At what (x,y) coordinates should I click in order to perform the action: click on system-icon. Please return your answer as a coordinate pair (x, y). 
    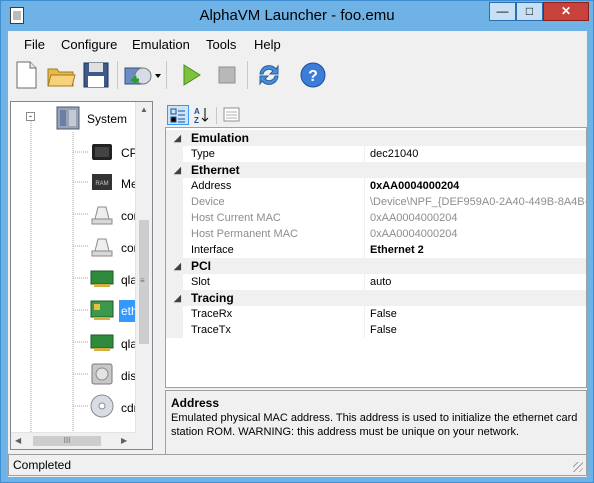
    Looking at the image, I should click on (68, 118).